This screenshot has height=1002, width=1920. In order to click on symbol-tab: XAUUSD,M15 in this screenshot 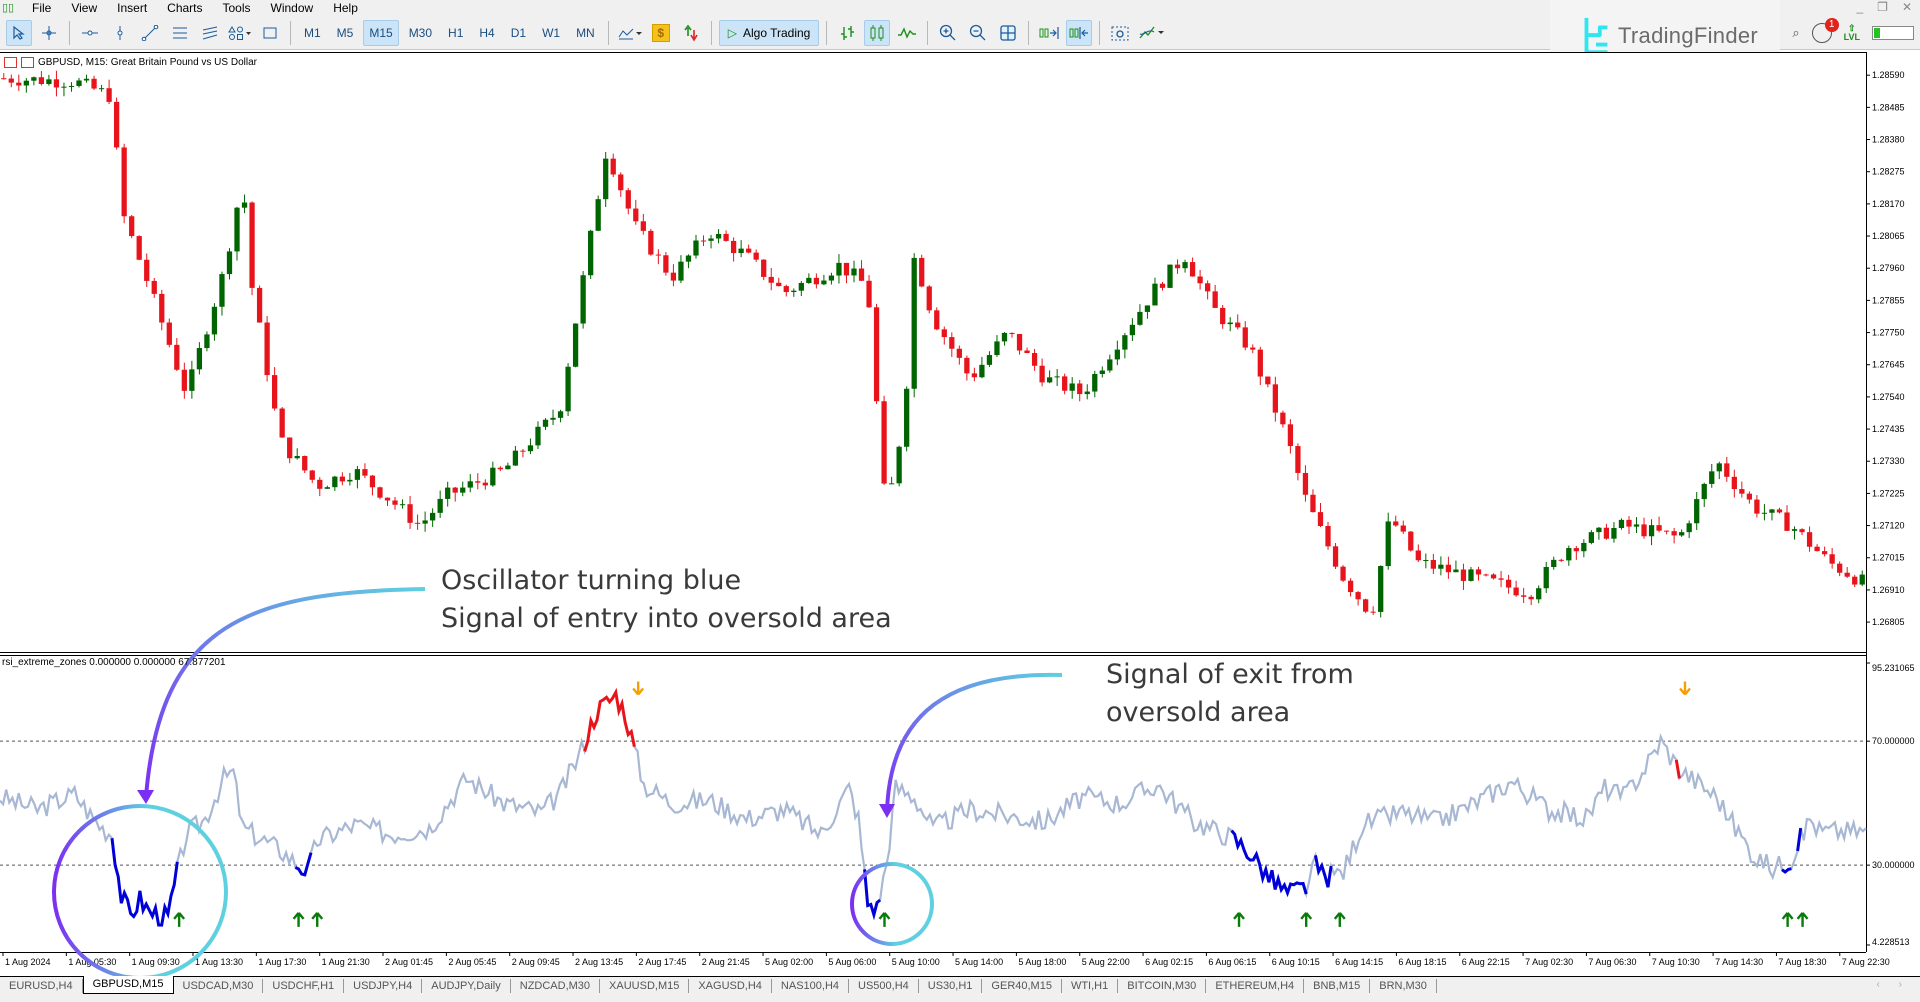, I will do `click(645, 985)`.